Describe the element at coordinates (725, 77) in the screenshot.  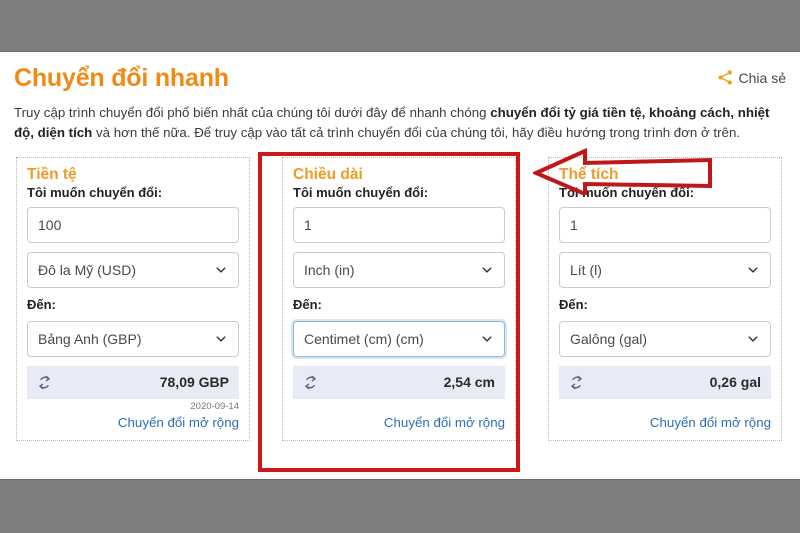
I see `share-nodes-icon` at that location.